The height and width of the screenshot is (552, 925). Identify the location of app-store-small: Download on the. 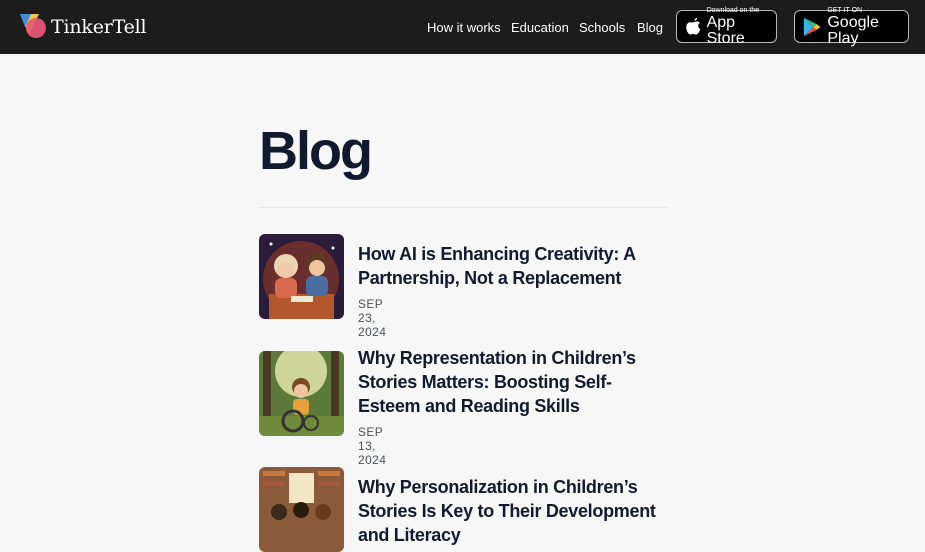
(733, 10).